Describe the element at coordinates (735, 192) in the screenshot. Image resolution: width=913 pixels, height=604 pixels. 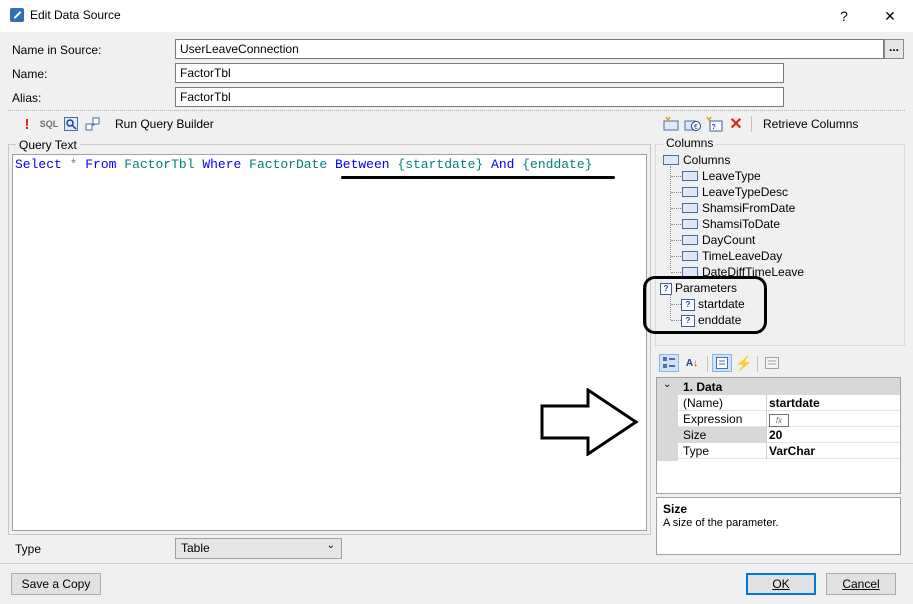
I see `column-item: LeaveTypeDesc` at that location.